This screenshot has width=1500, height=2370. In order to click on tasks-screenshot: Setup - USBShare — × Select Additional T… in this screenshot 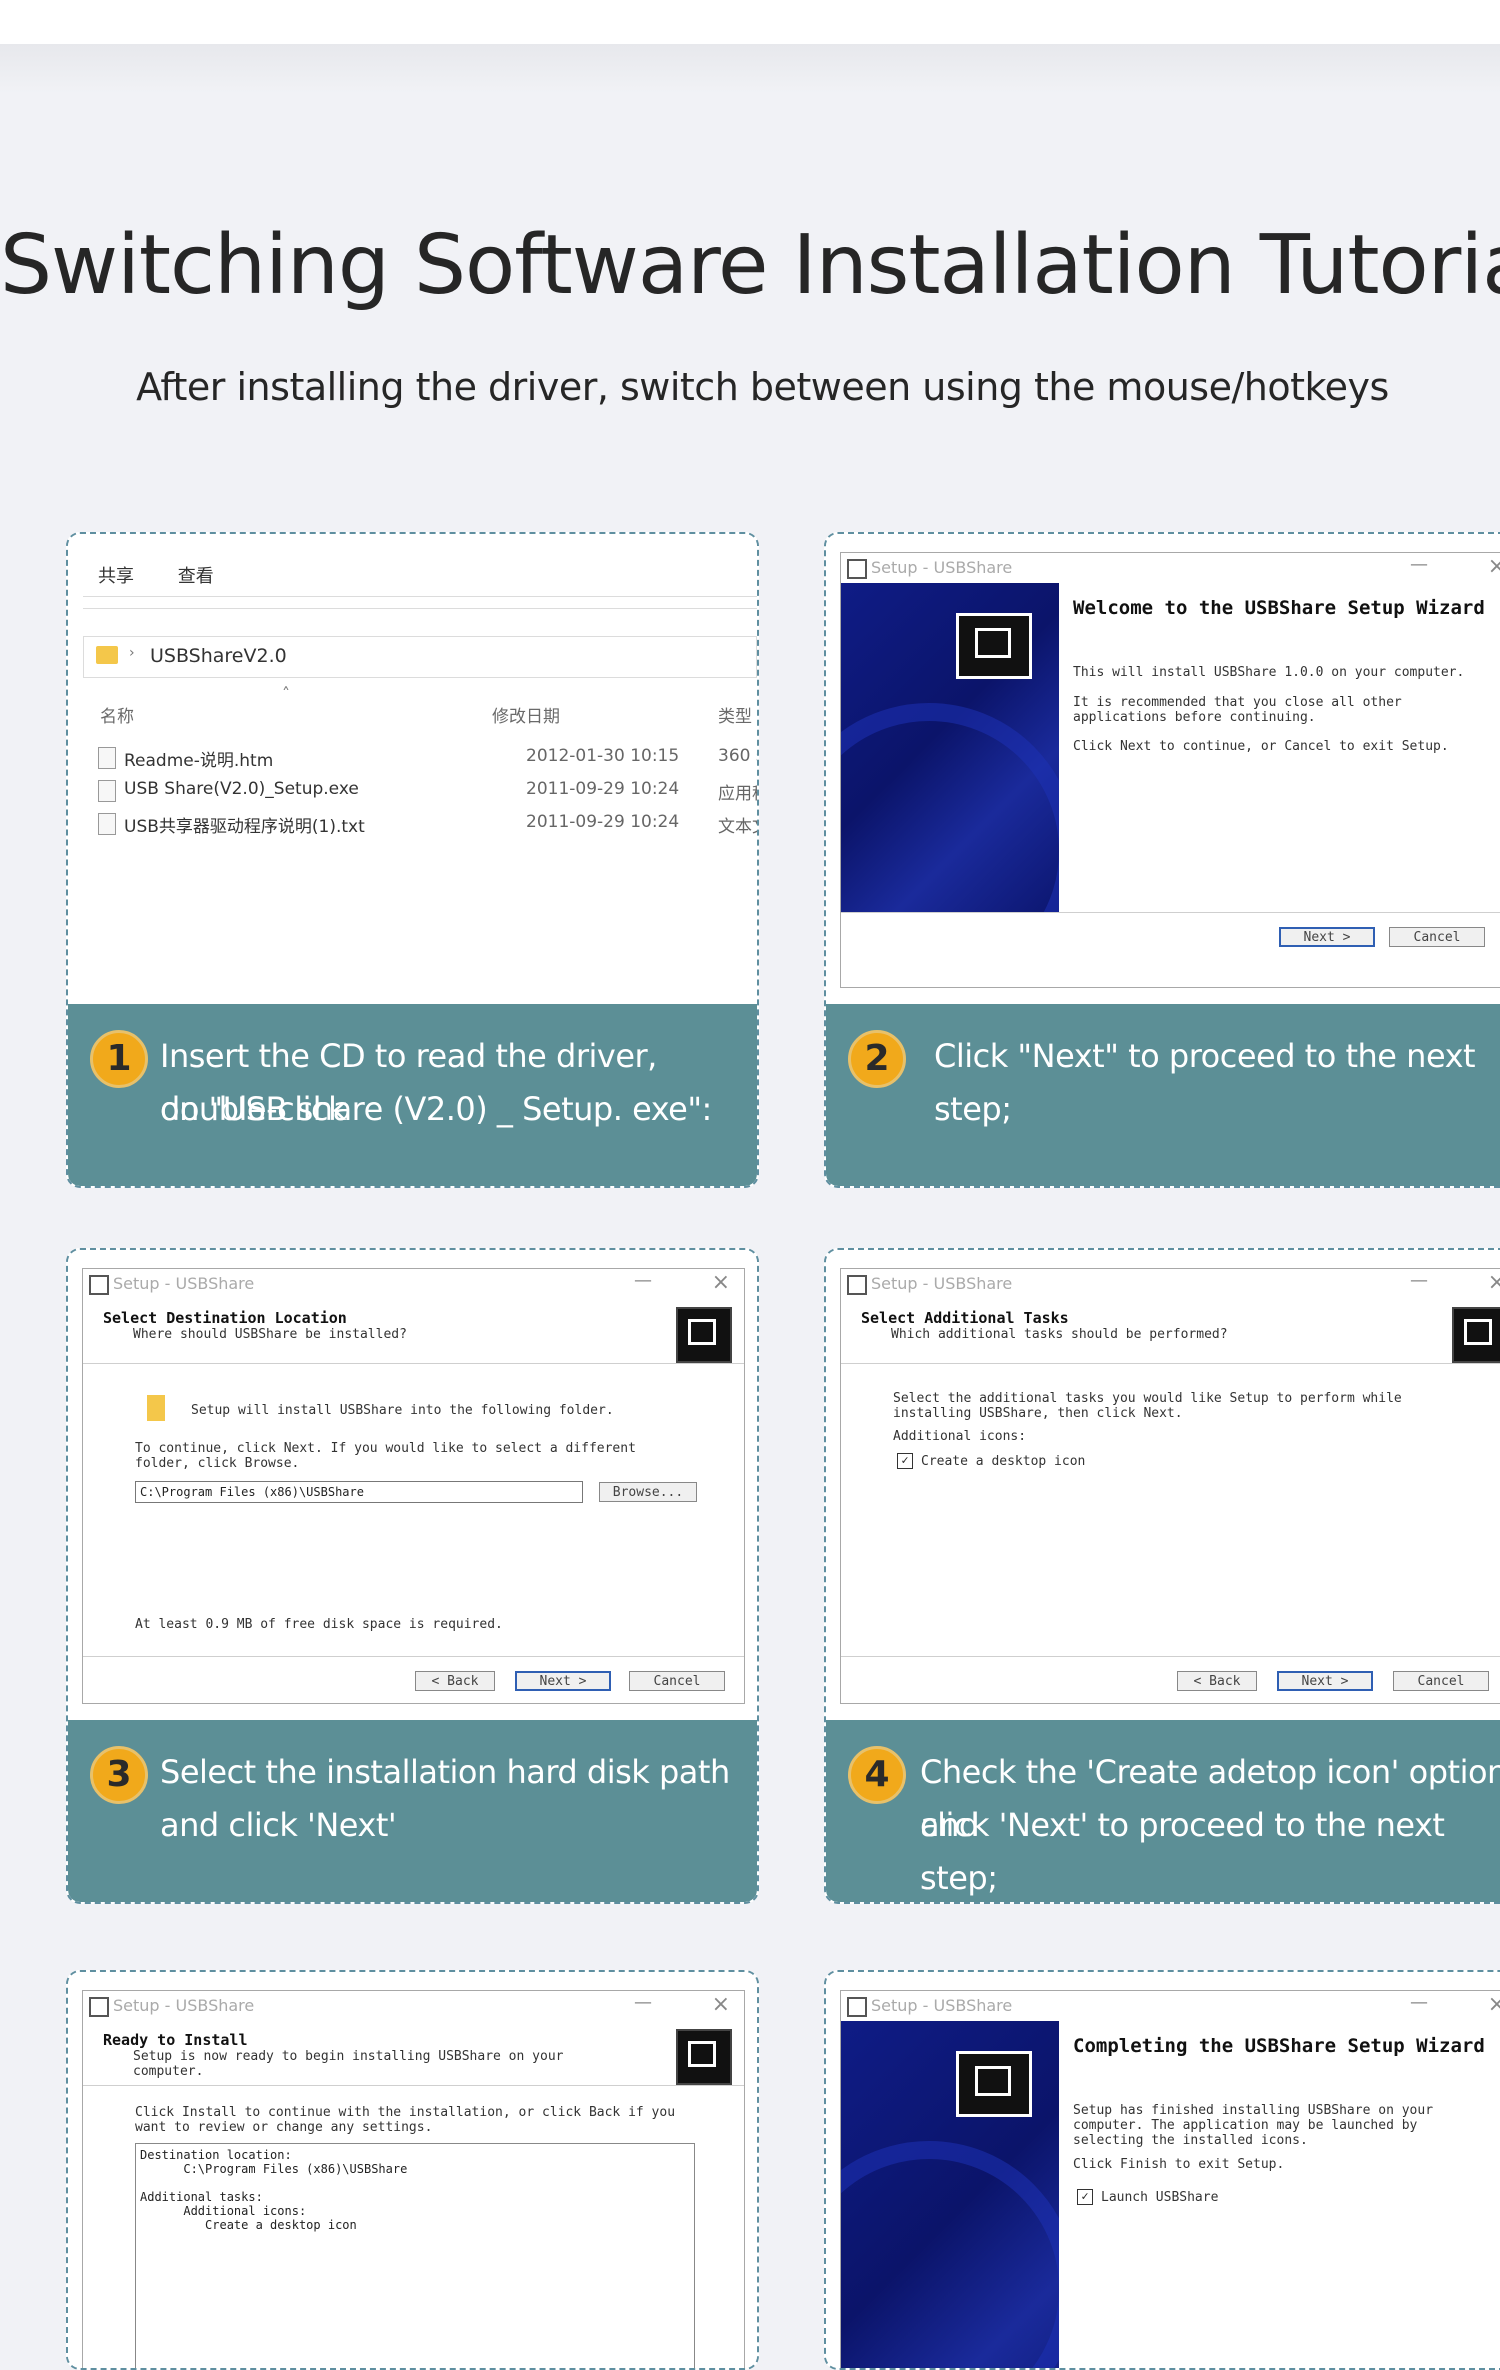, I will do `click(1163, 1487)`.